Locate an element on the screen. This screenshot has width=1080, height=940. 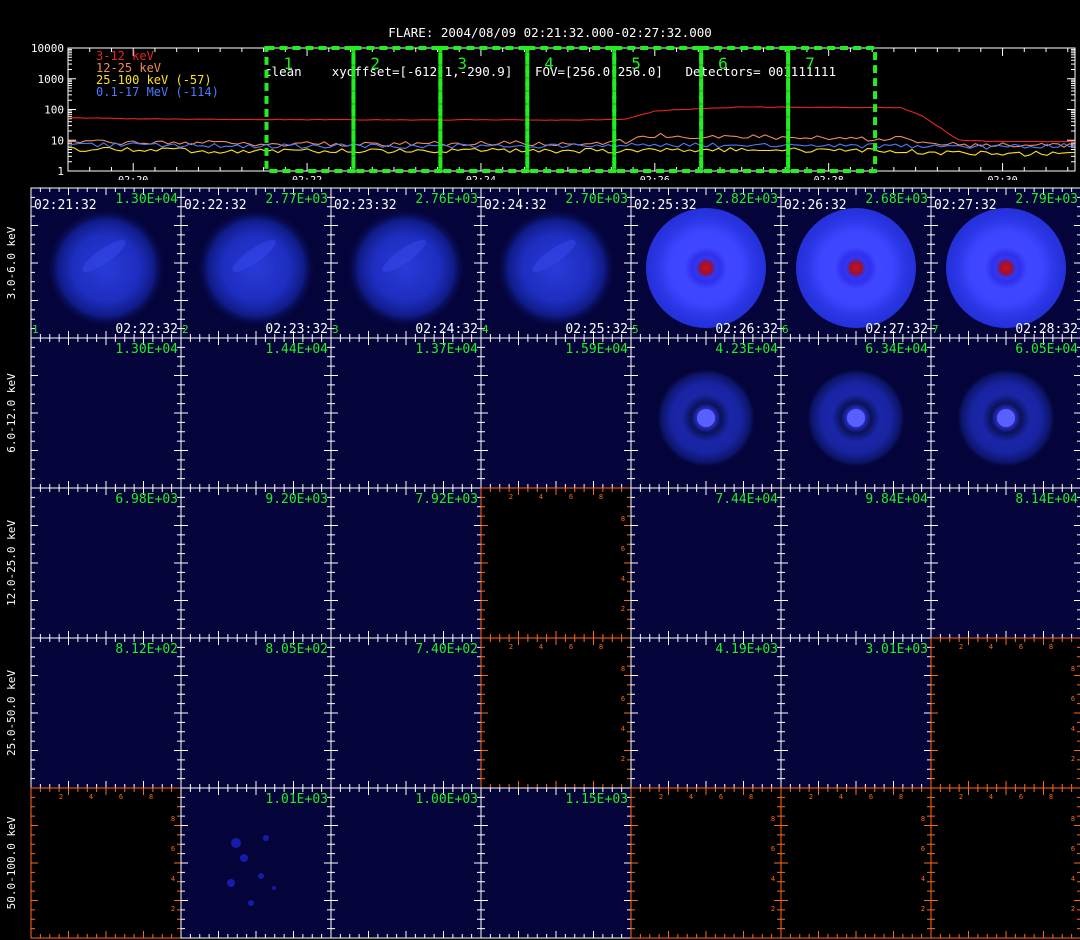
energy-band-label: 50.0-100.0 keV is located at coordinates (11, 862).